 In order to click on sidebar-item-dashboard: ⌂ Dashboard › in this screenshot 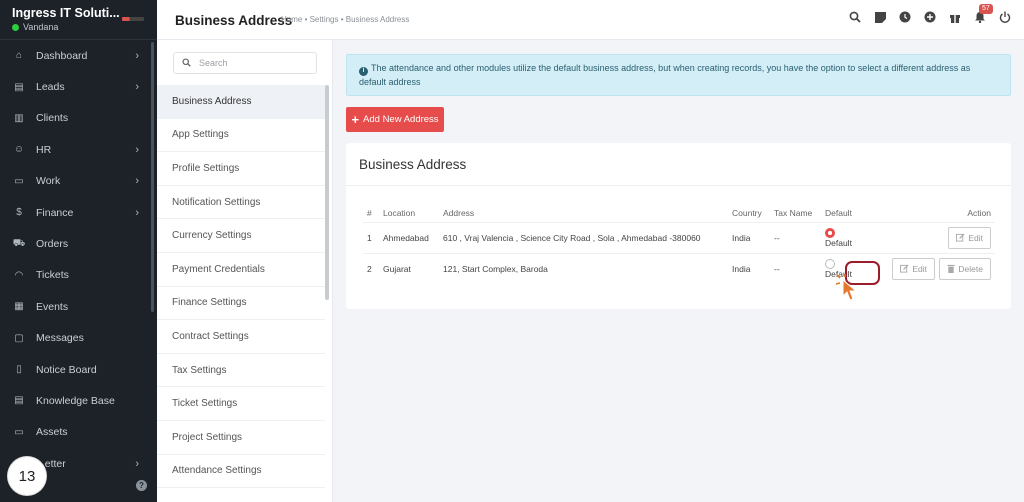, I will do `click(78, 55)`.